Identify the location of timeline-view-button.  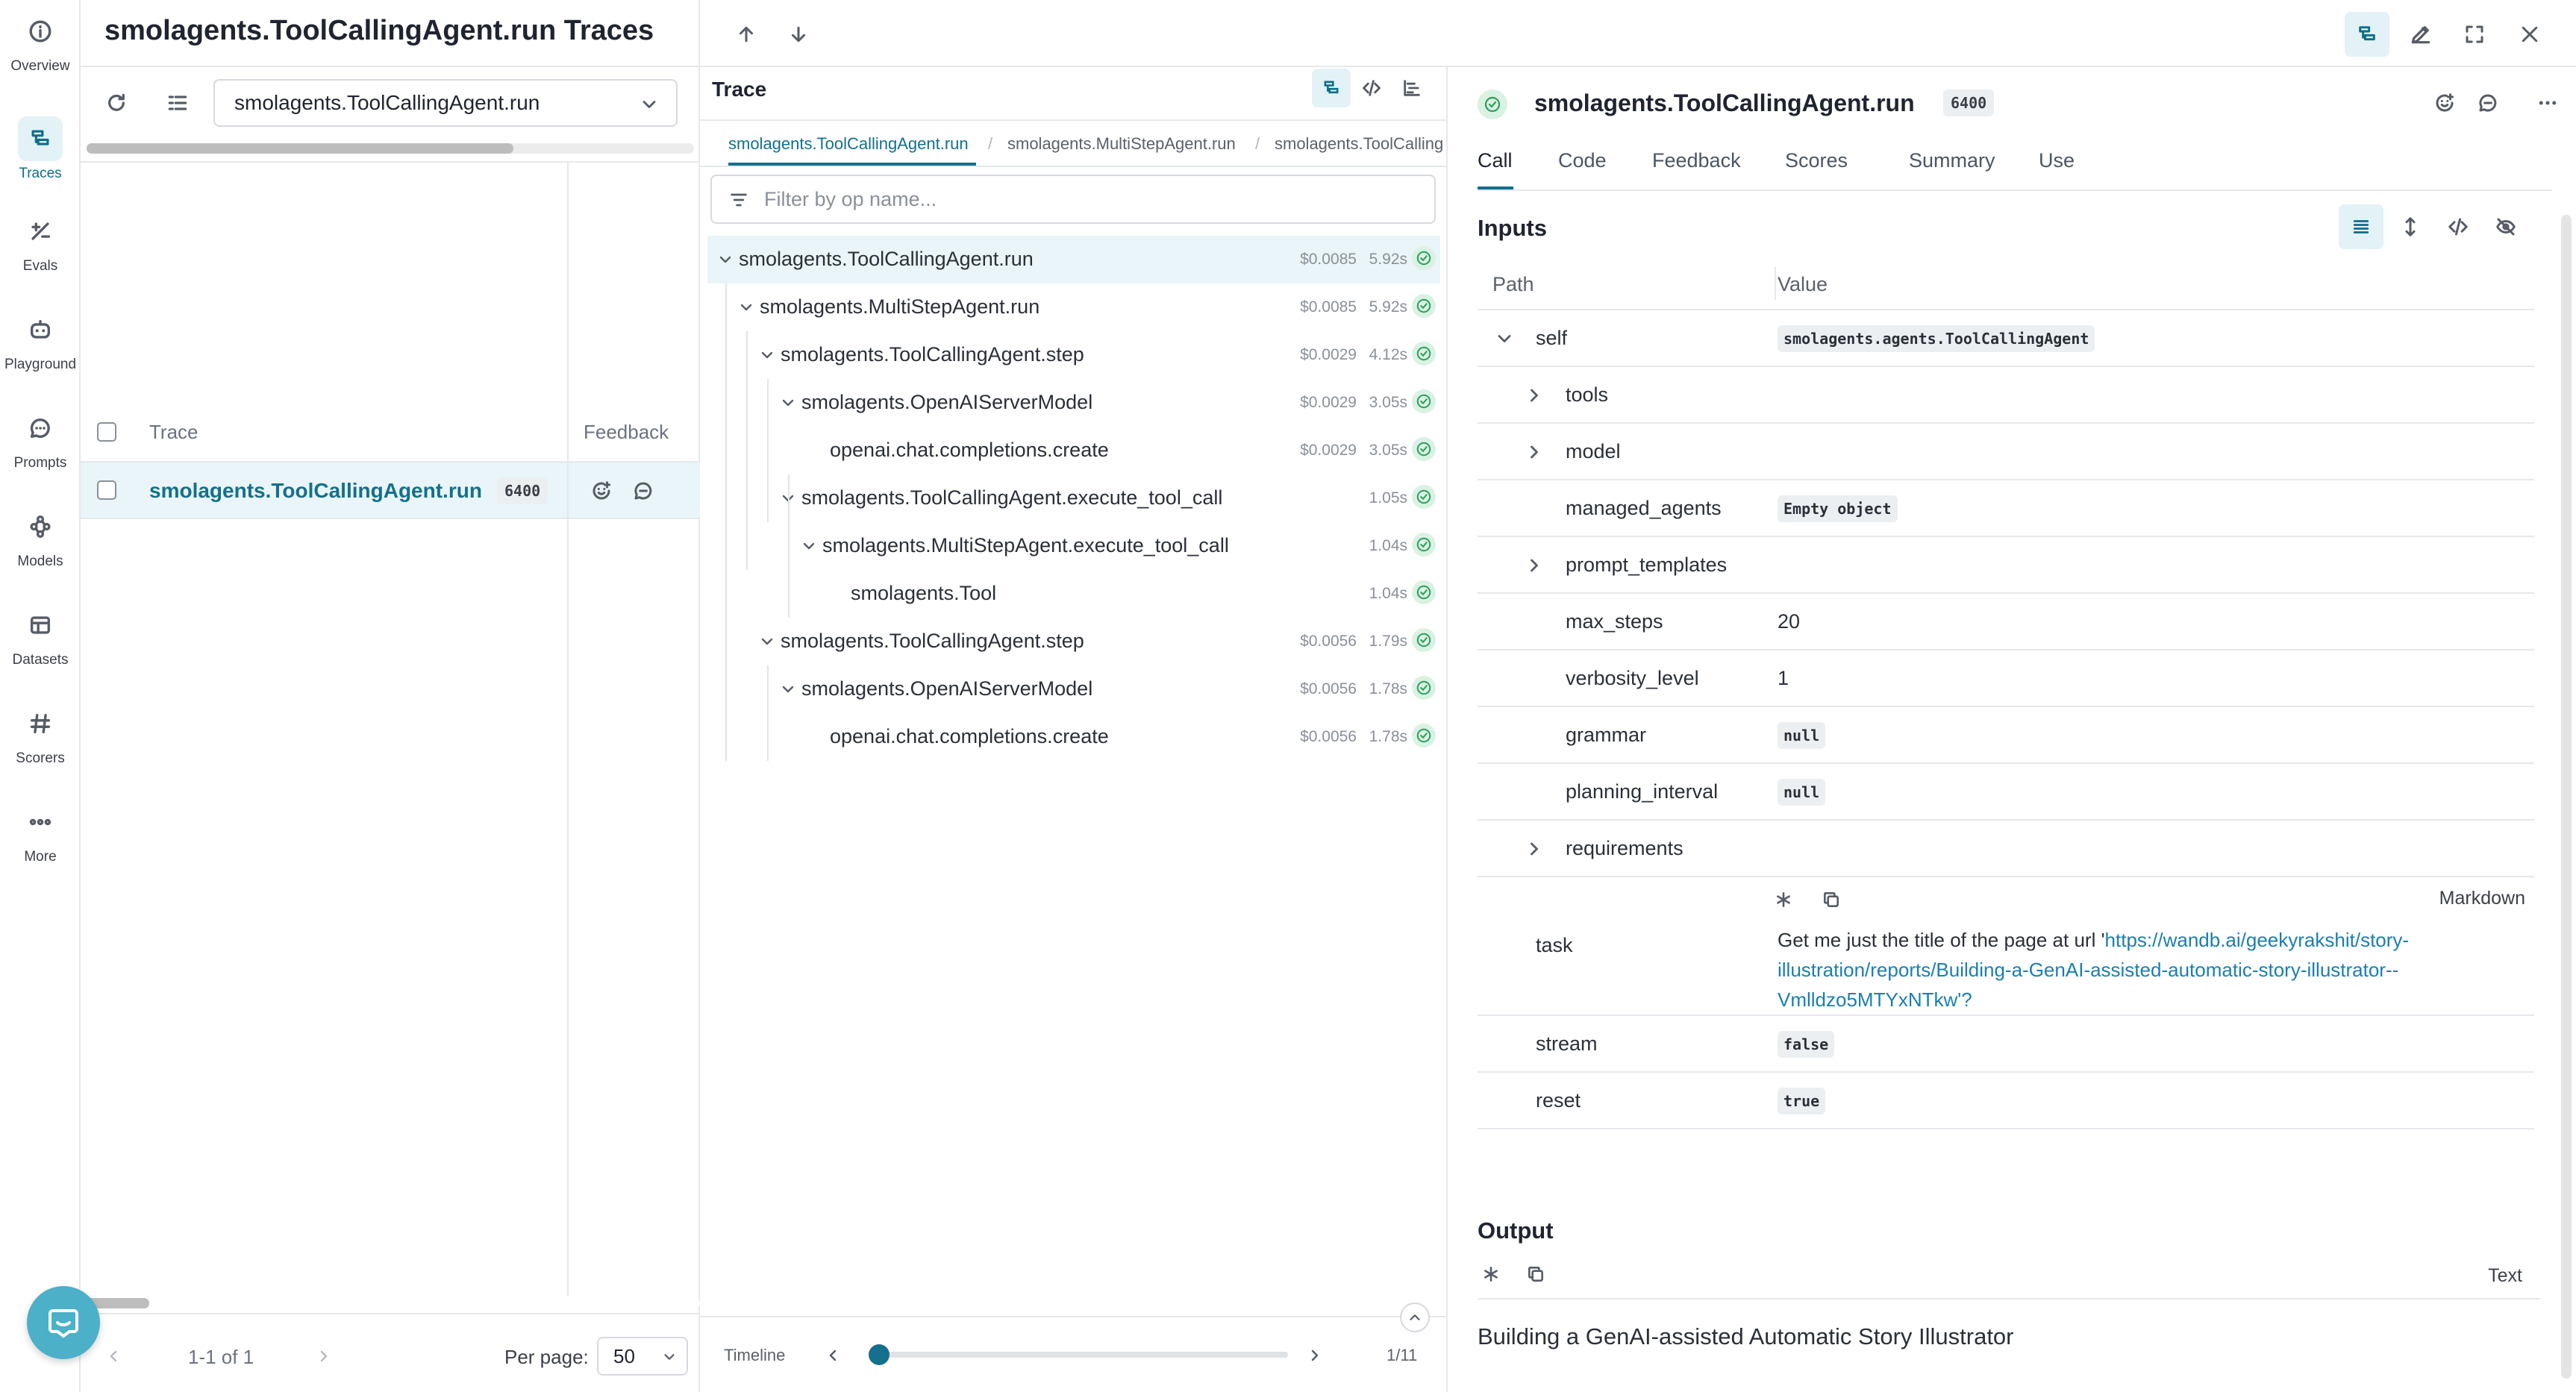
(1411, 88).